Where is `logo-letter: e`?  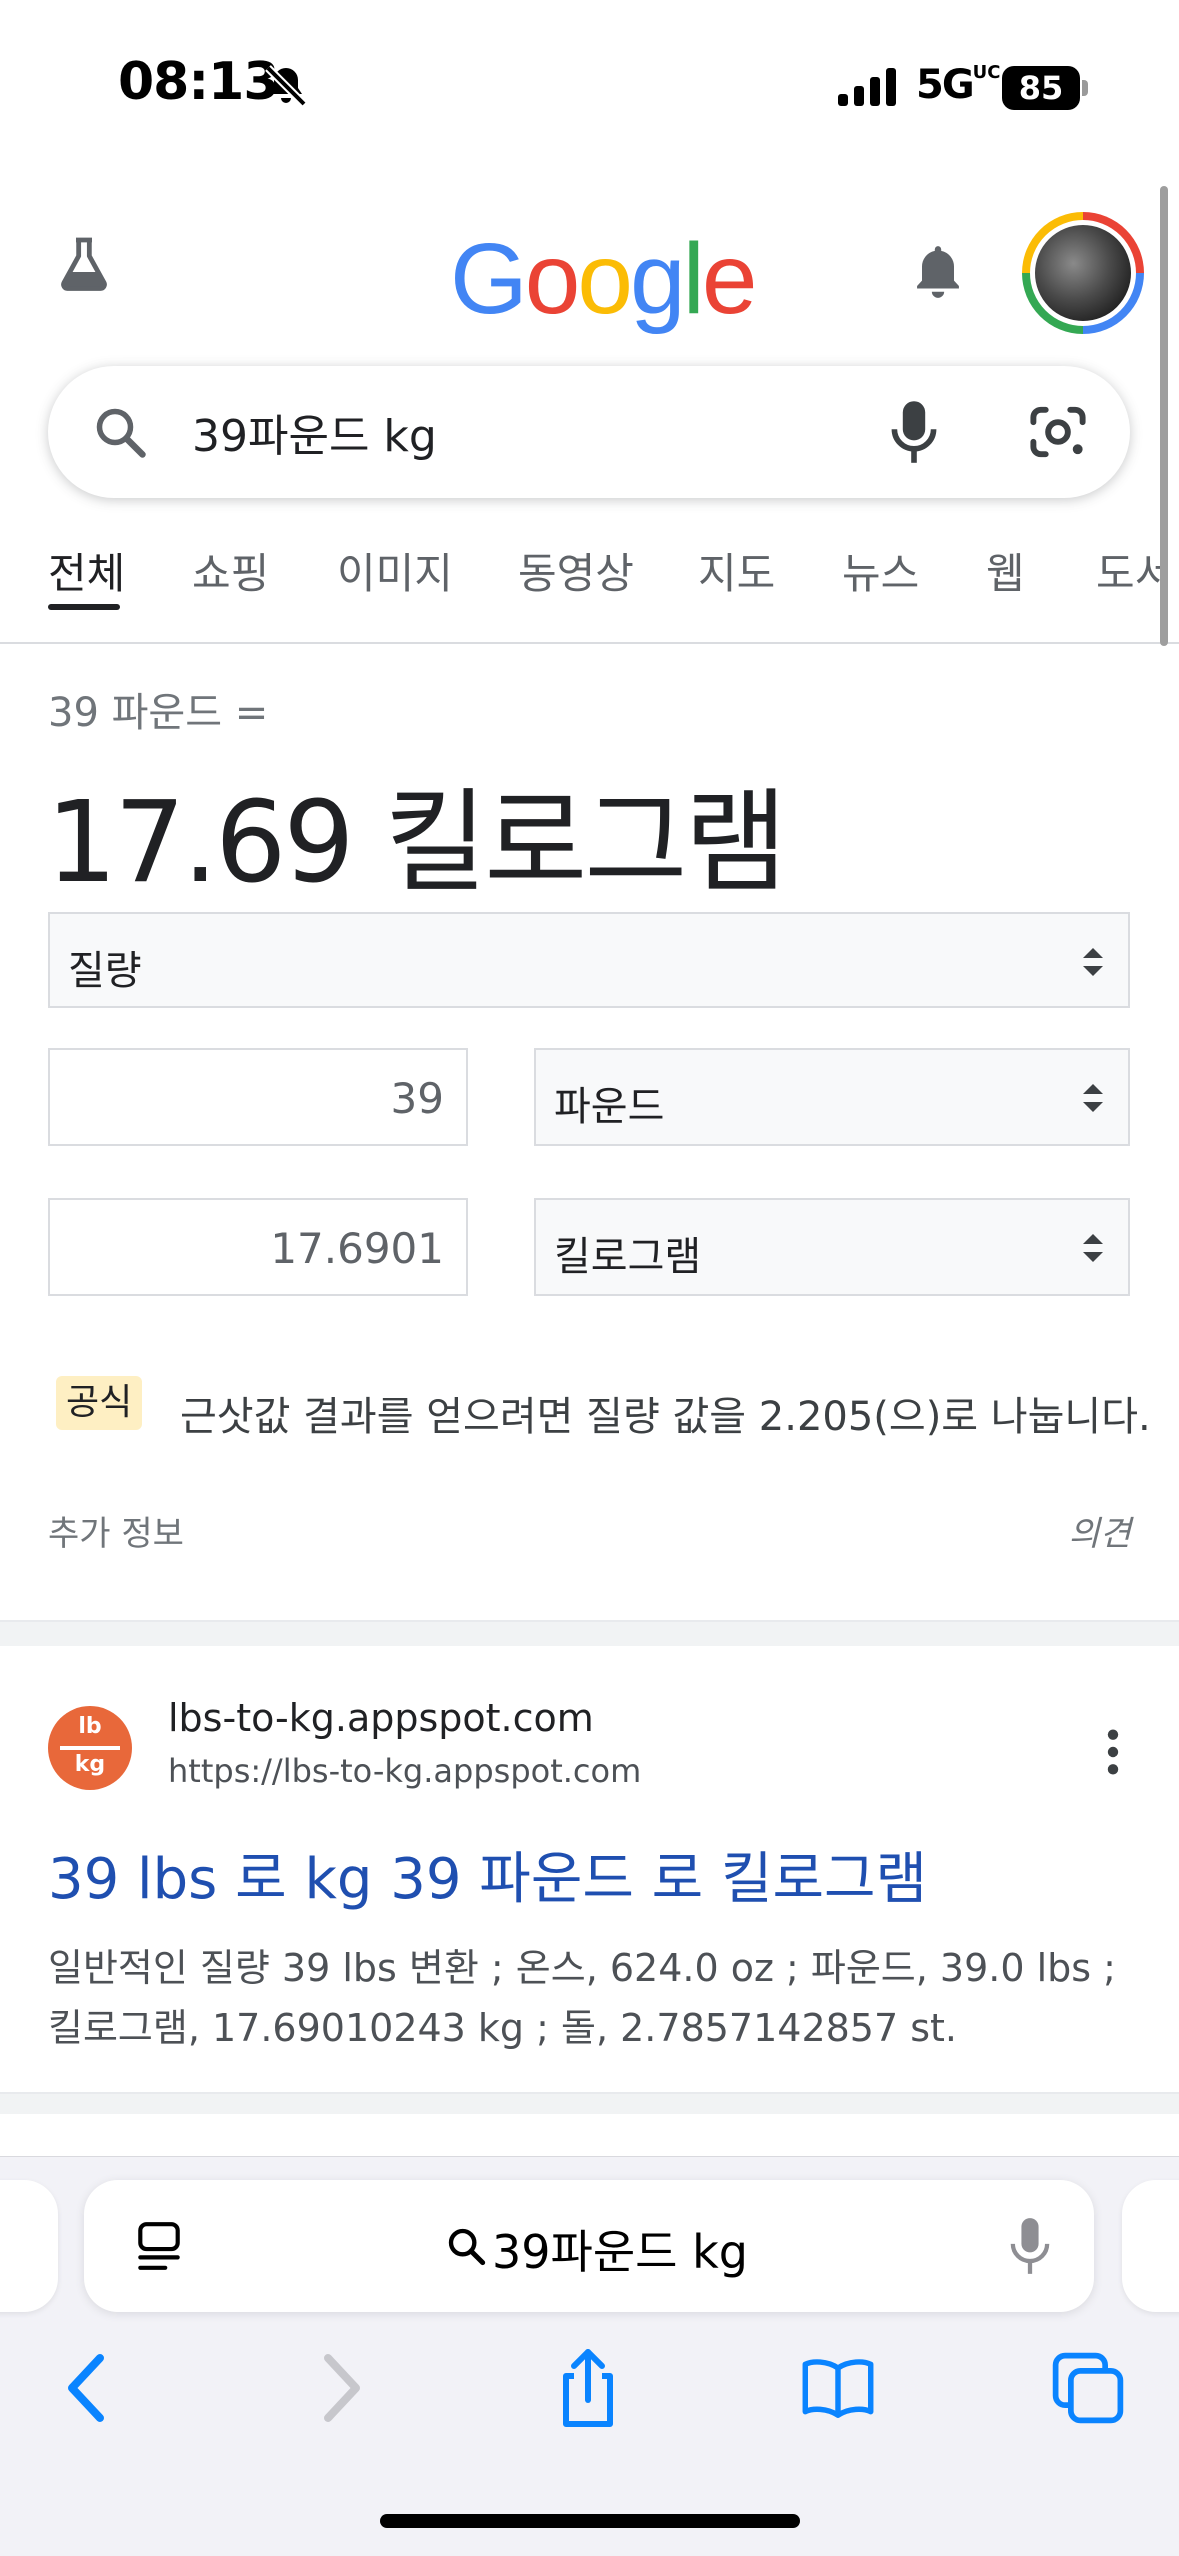 logo-letter: e is located at coordinates (729, 279).